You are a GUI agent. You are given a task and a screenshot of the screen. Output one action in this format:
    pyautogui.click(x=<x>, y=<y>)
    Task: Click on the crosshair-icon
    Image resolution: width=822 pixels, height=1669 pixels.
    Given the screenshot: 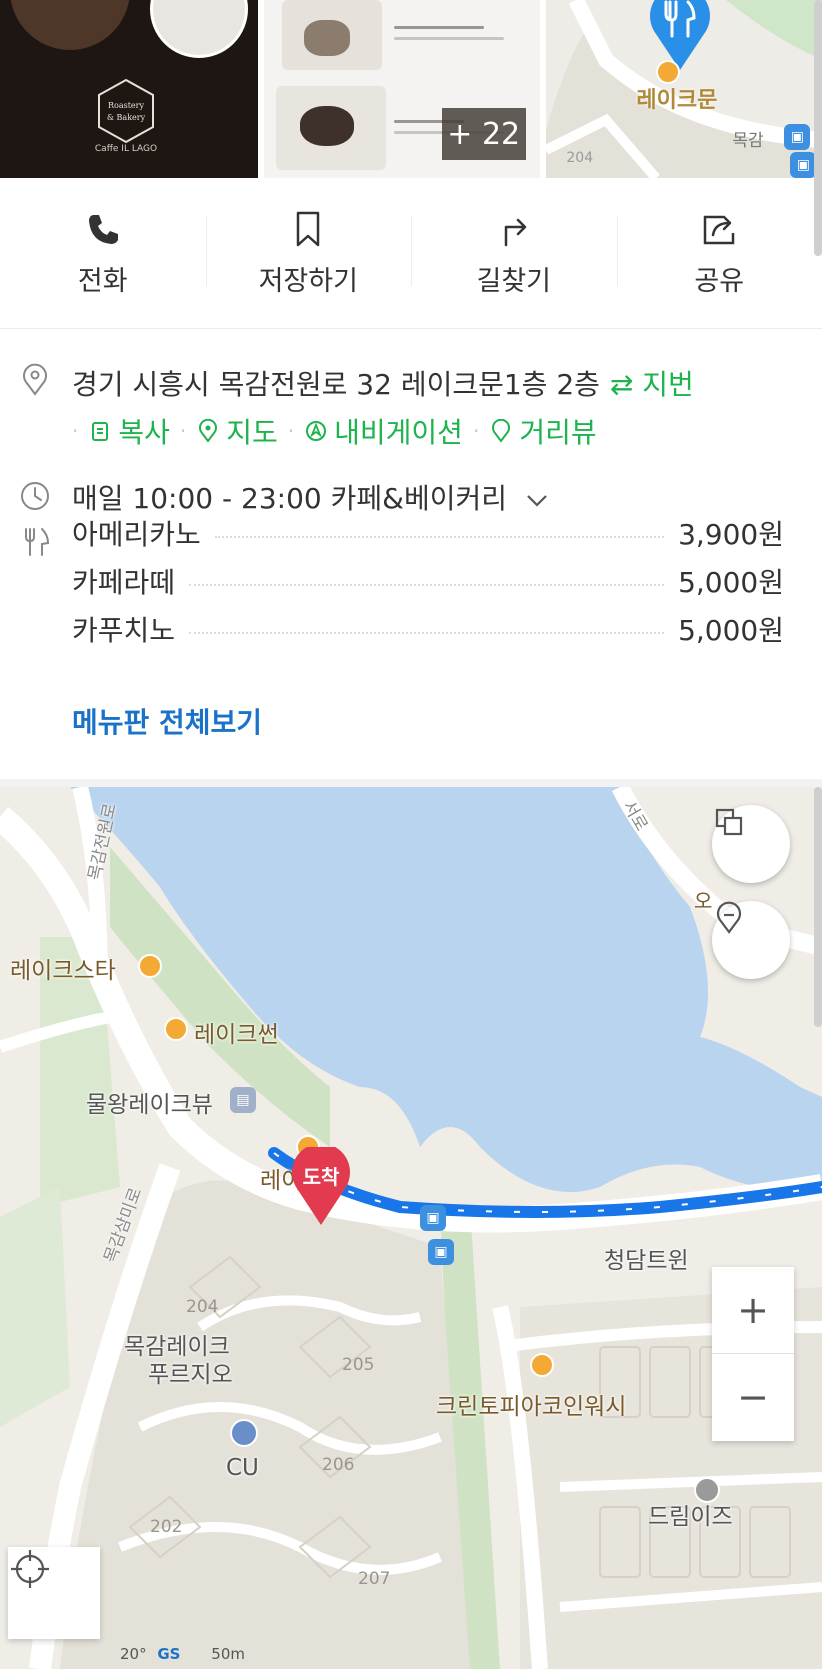 What is the action you would take?
    pyautogui.click(x=30, y=1569)
    